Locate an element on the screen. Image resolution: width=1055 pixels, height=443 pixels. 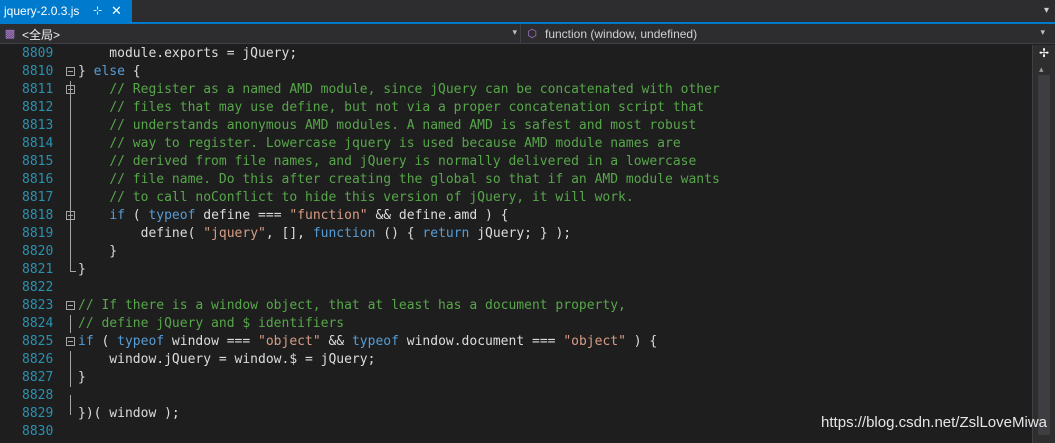
line-number: 8812 is located at coordinates (38, 107).